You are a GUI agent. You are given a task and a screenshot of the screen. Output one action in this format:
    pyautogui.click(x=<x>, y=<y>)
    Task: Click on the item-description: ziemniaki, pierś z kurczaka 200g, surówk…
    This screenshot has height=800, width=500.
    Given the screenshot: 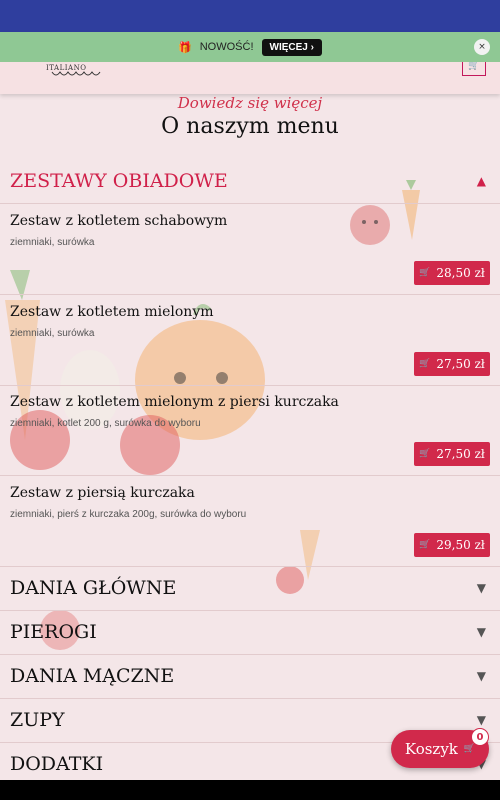 What is the action you would take?
    pyautogui.click(x=128, y=514)
    